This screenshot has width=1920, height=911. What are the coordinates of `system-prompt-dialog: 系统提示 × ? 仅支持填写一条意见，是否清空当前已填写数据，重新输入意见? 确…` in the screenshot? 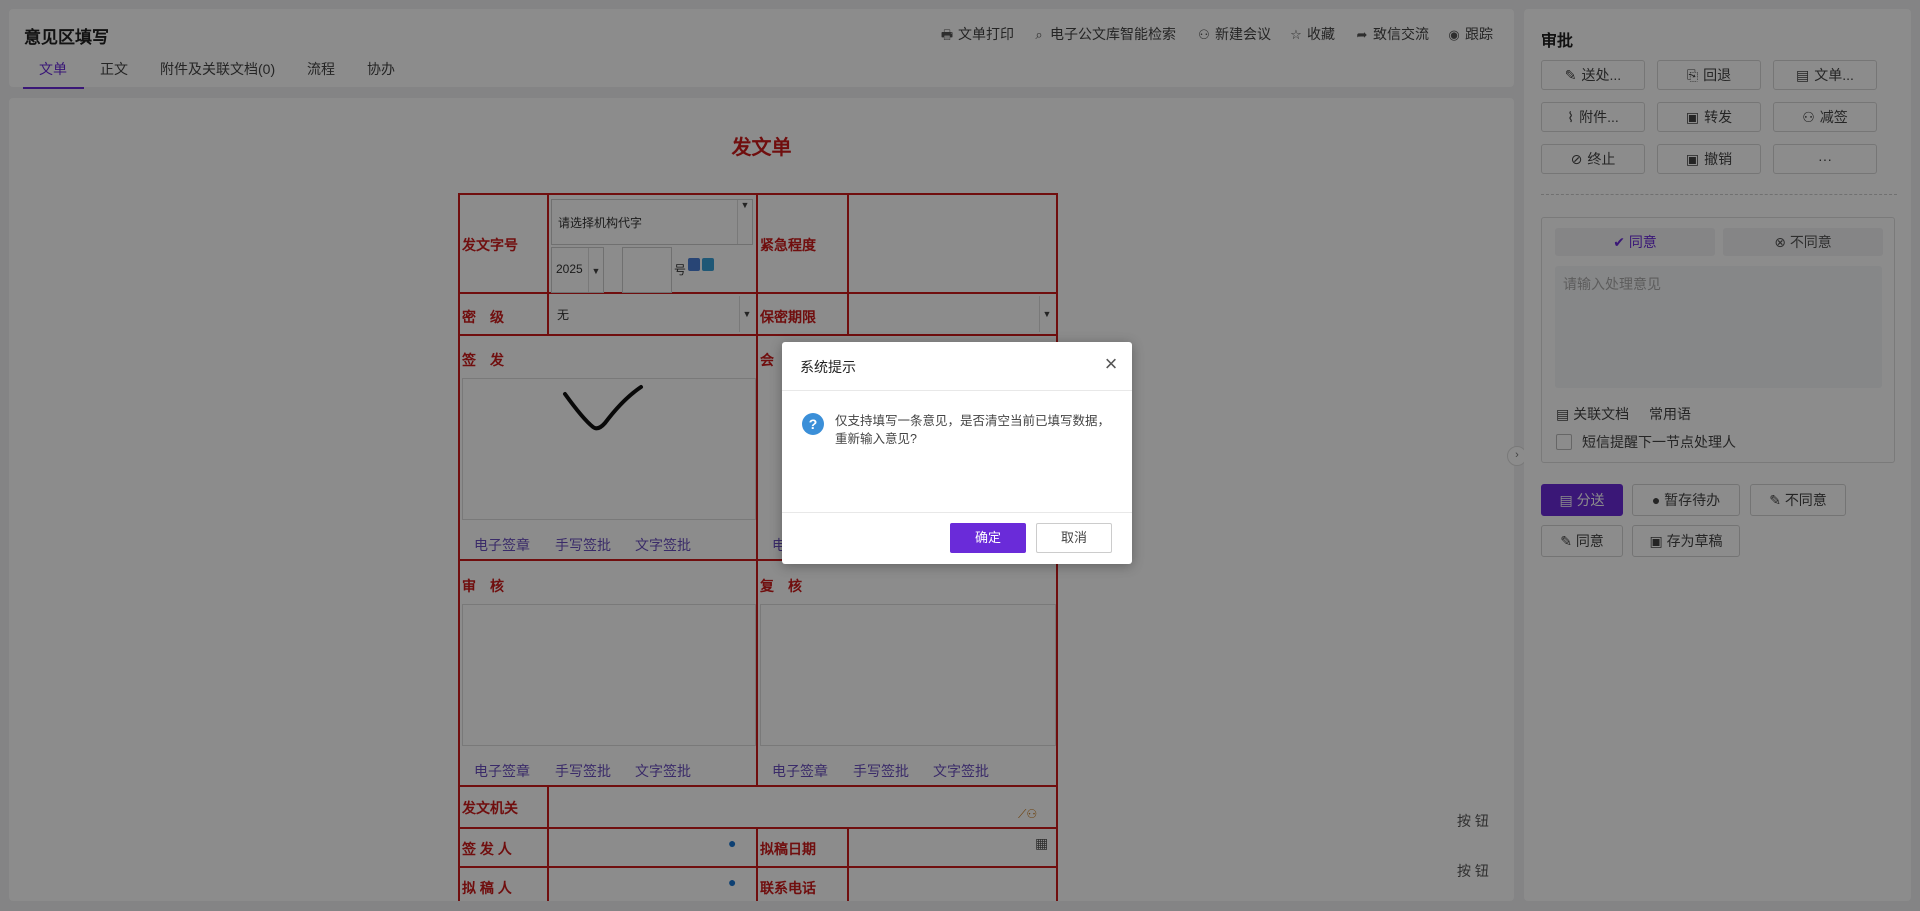 It's located at (957, 453).